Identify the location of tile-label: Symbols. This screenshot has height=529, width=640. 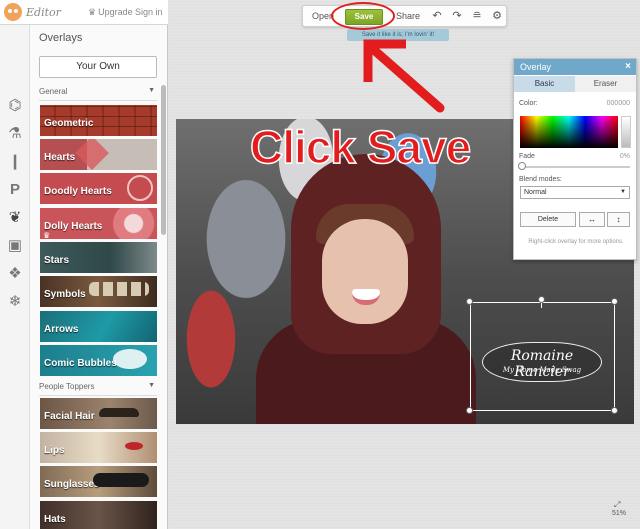
(65, 294).